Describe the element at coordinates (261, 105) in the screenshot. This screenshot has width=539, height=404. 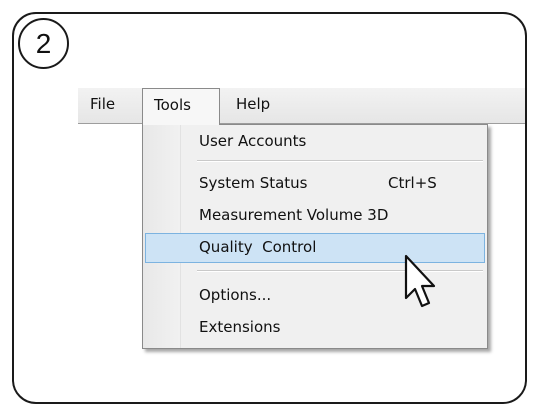
I see `menu-help: Help` at that location.